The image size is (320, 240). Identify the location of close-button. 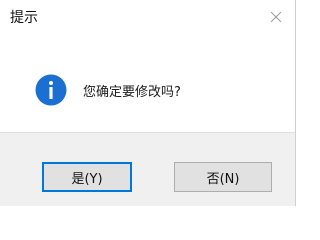
(276, 17).